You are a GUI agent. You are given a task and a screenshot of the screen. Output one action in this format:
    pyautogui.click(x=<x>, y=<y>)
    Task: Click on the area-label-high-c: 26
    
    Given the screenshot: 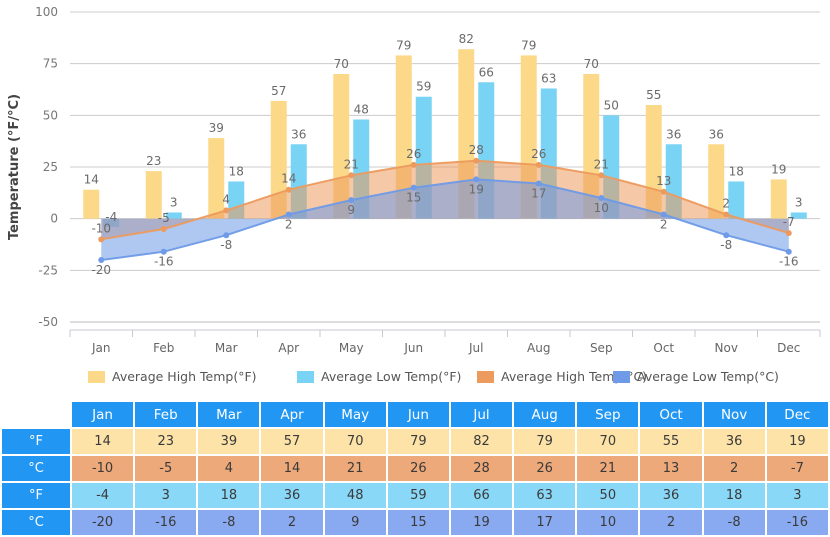 What is the action you would take?
    pyautogui.click(x=413, y=154)
    